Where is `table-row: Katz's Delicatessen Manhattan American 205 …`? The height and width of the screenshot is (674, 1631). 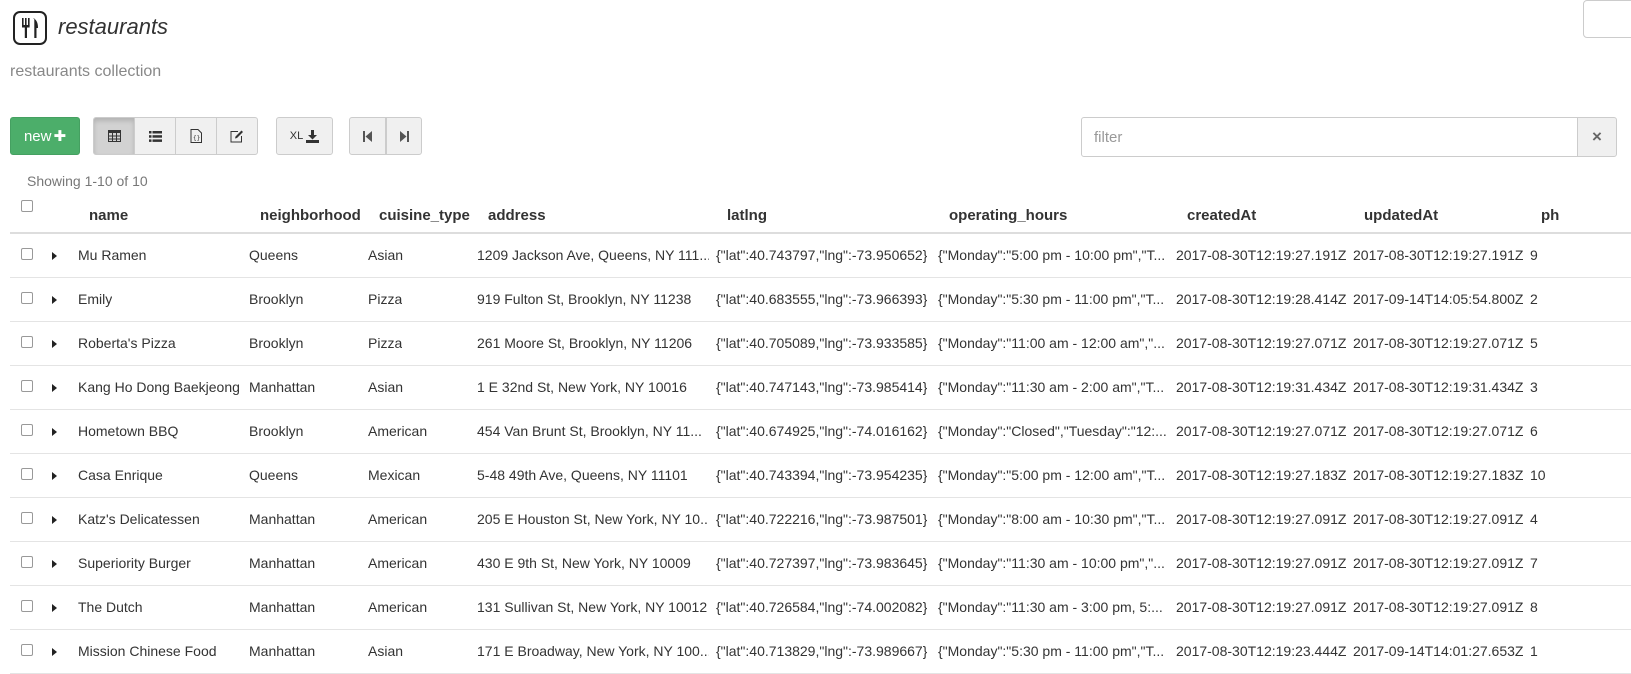
table-row: Katz's Delicatessen Manhattan American 205 … is located at coordinates (820, 520).